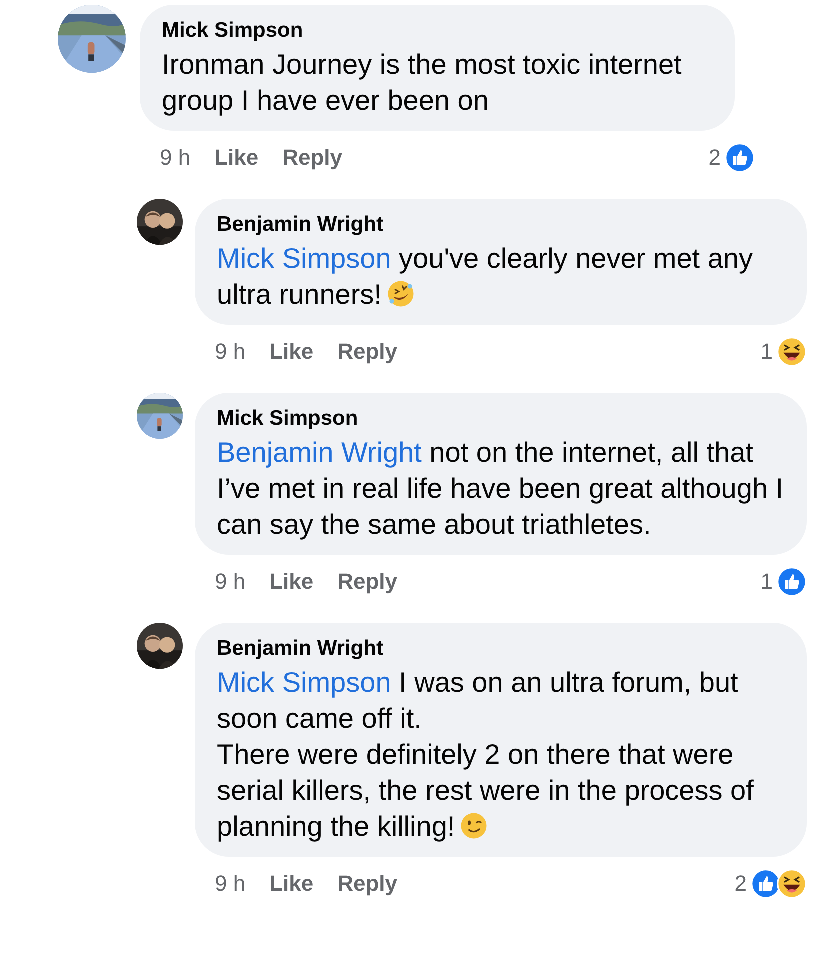 The height and width of the screenshot is (960, 832). Describe the element at coordinates (319, 452) in the screenshot. I see `mention-link: Benjamin Wright` at that location.